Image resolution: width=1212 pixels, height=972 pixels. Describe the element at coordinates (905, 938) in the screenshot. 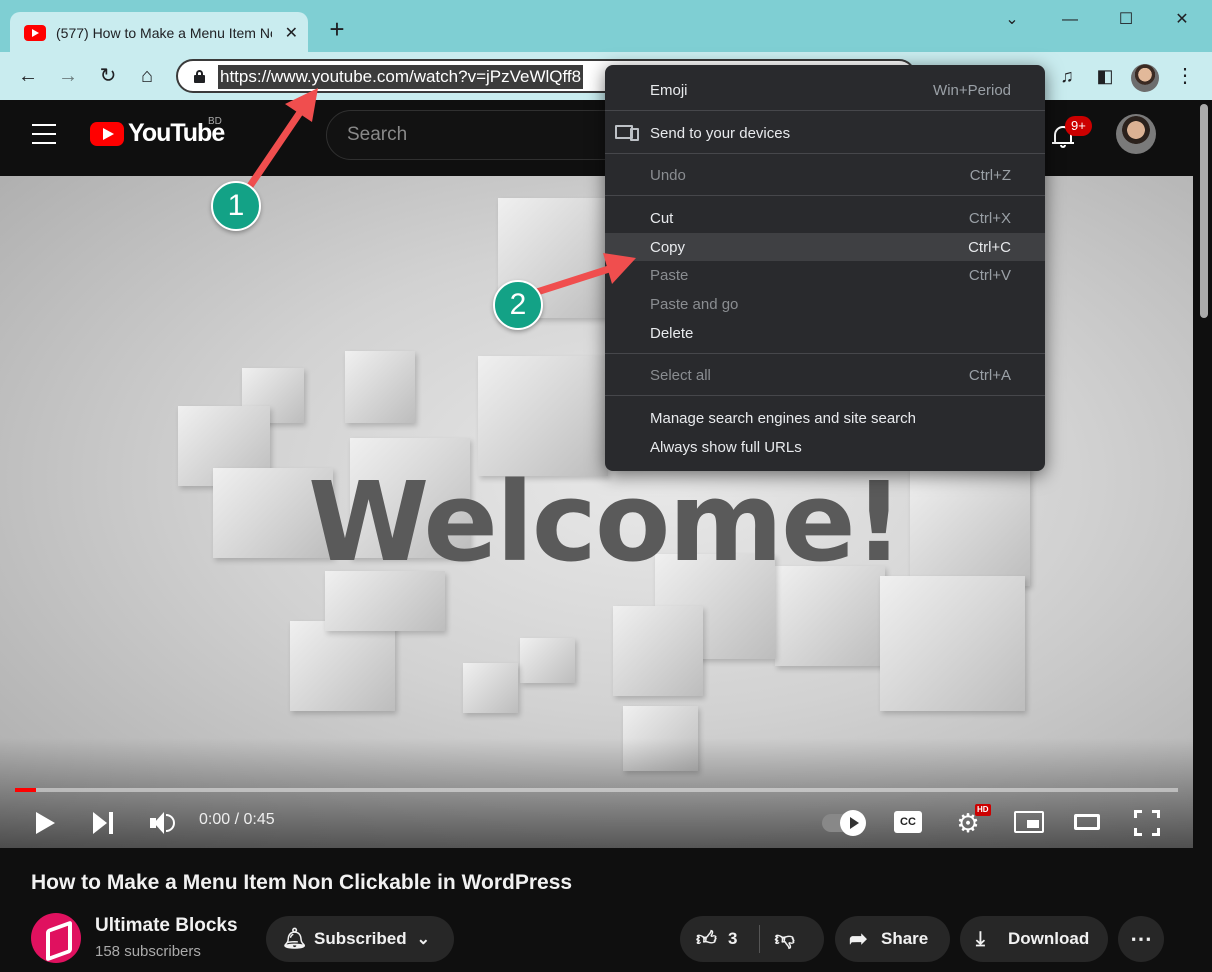

I see `share-label: Share` at that location.